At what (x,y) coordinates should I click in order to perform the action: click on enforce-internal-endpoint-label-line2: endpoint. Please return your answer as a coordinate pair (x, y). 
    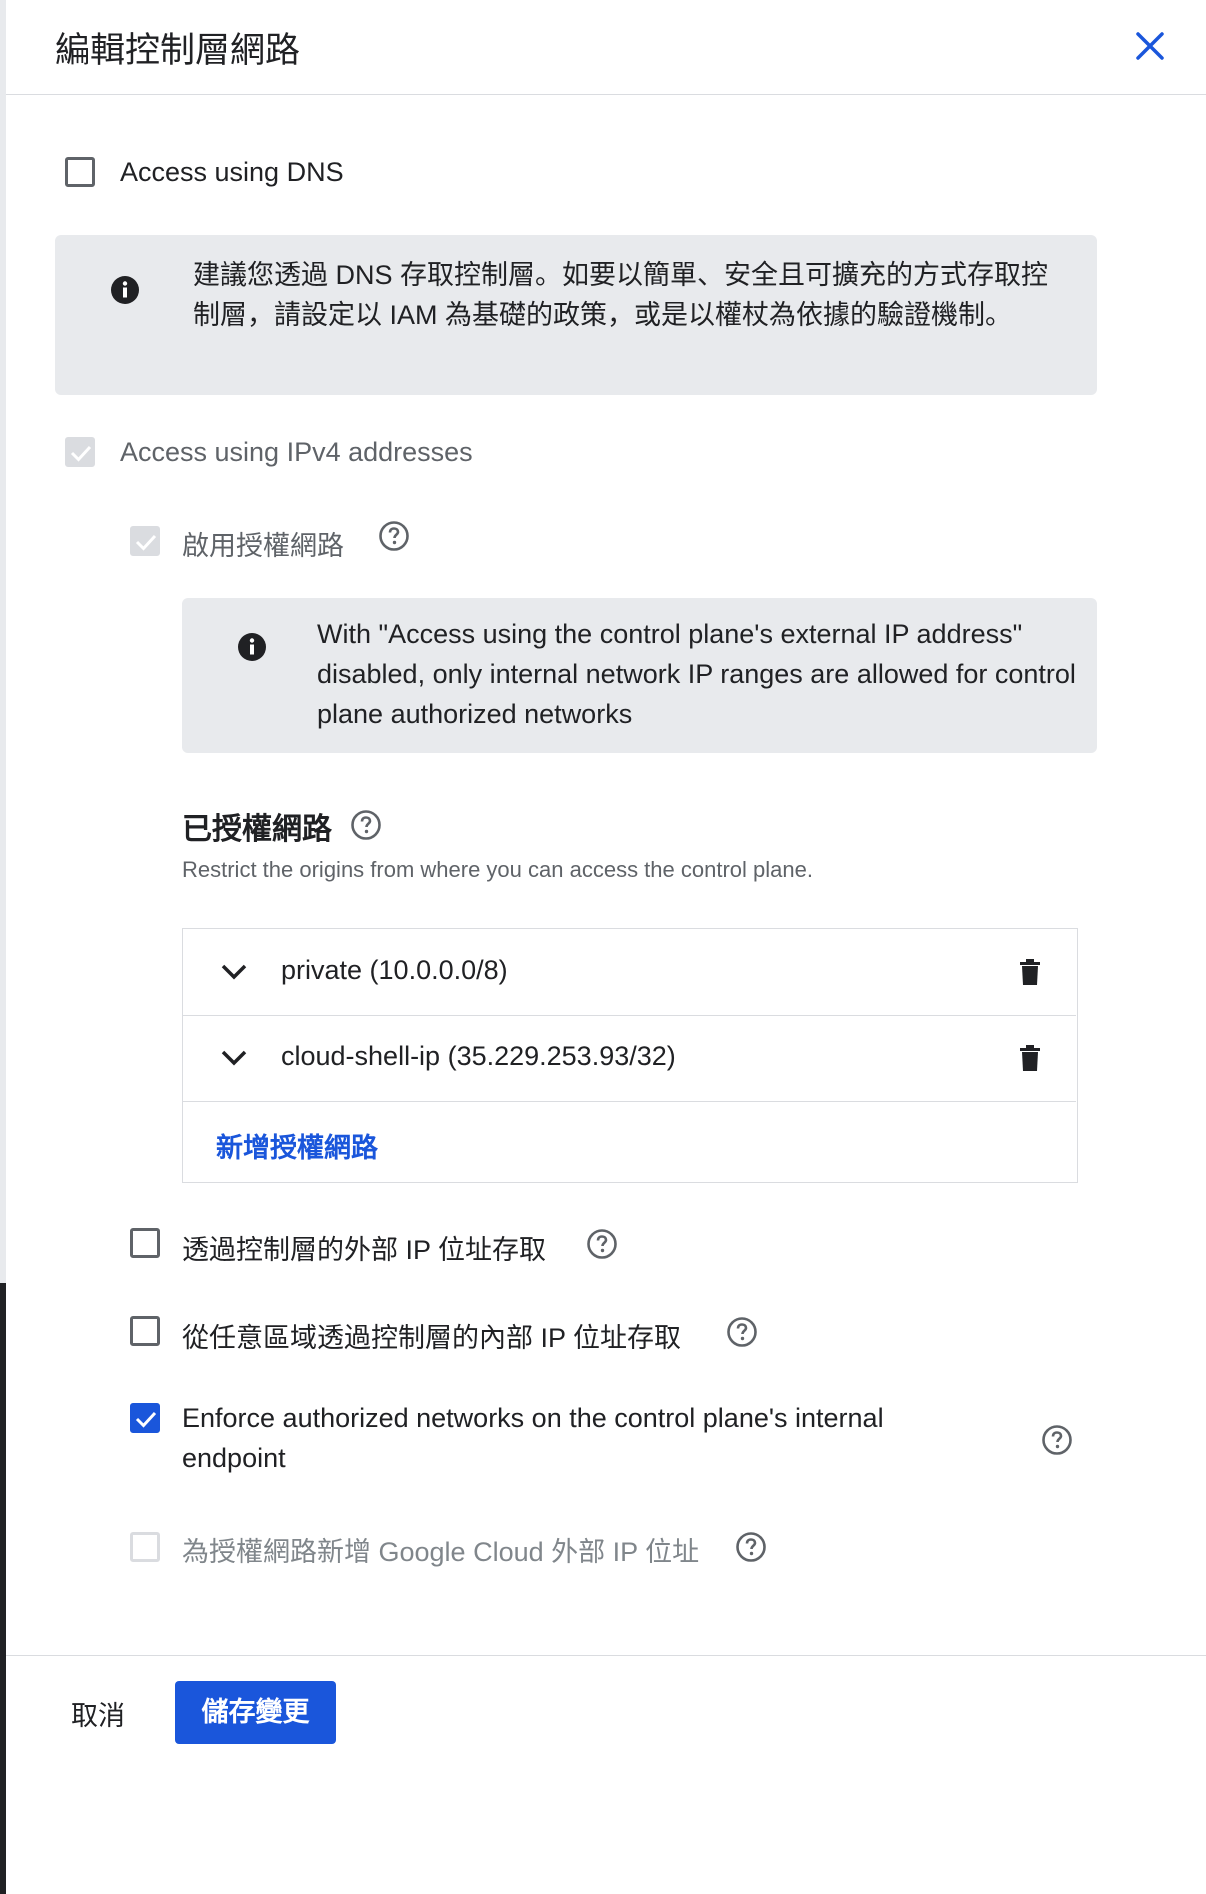
    Looking at the image, I should click on (234, 1458).